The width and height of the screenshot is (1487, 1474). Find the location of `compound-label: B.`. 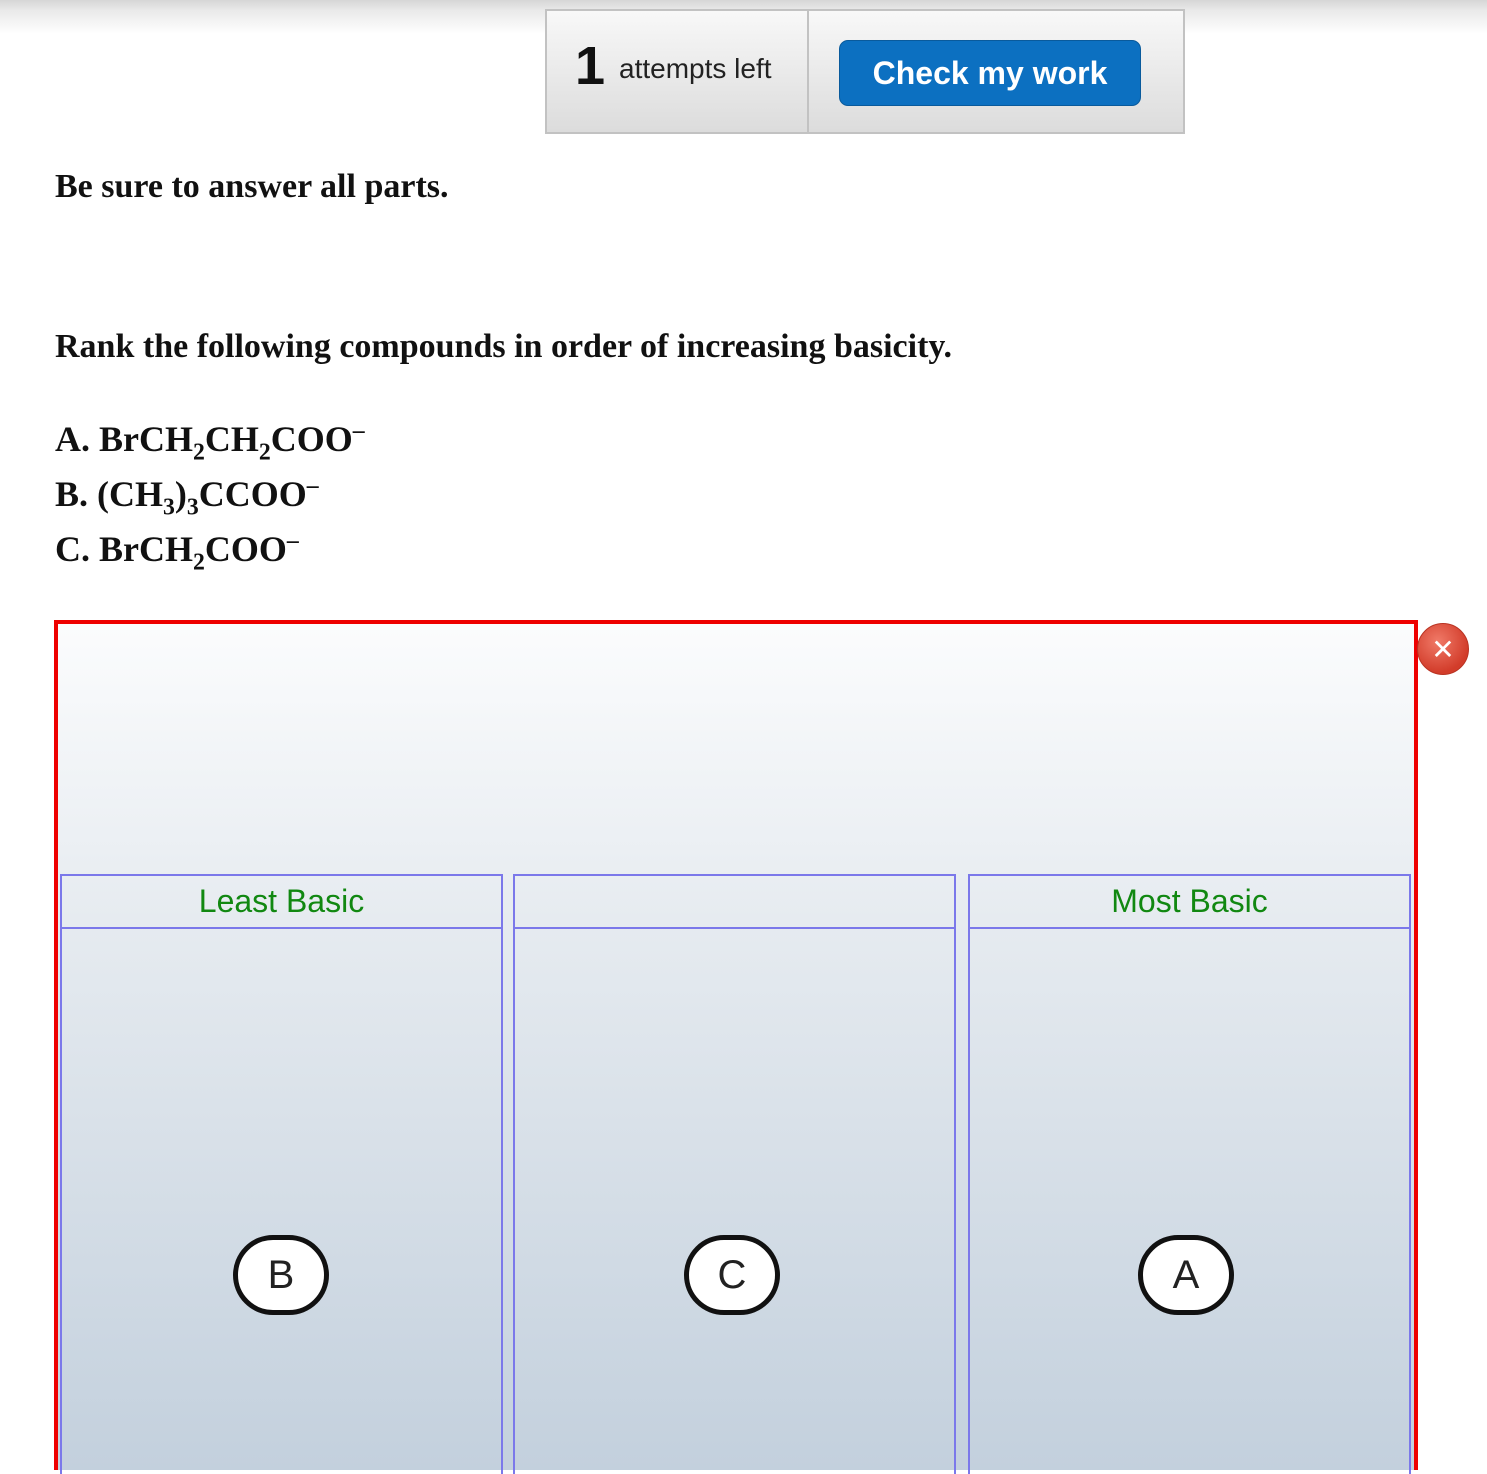

compound-label: B. is located at coordinates (72, 494).